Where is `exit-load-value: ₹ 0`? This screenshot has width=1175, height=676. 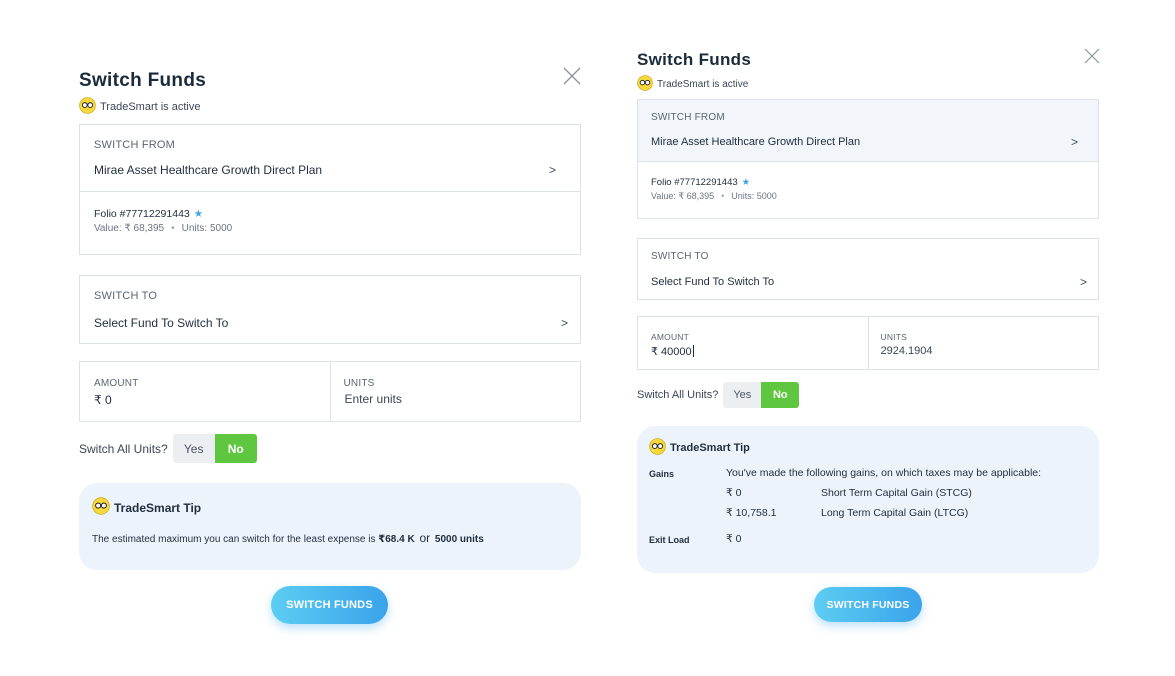 exit-load-value: ₹ 0 is located at coordinates (734, 539).